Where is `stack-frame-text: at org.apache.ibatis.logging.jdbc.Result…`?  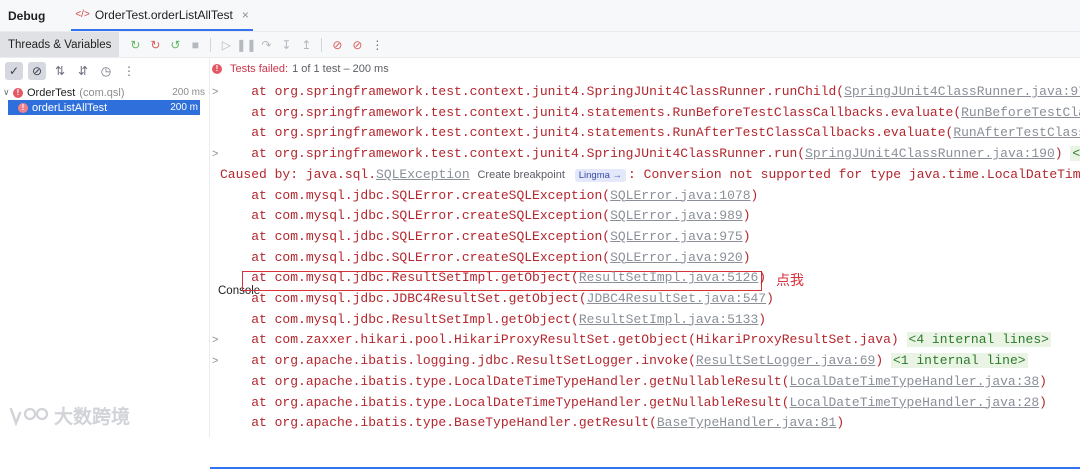
stack-frame-text: at org.apache.ibatis.logging.jdbc.Result… is located at coordinates (458, 361).